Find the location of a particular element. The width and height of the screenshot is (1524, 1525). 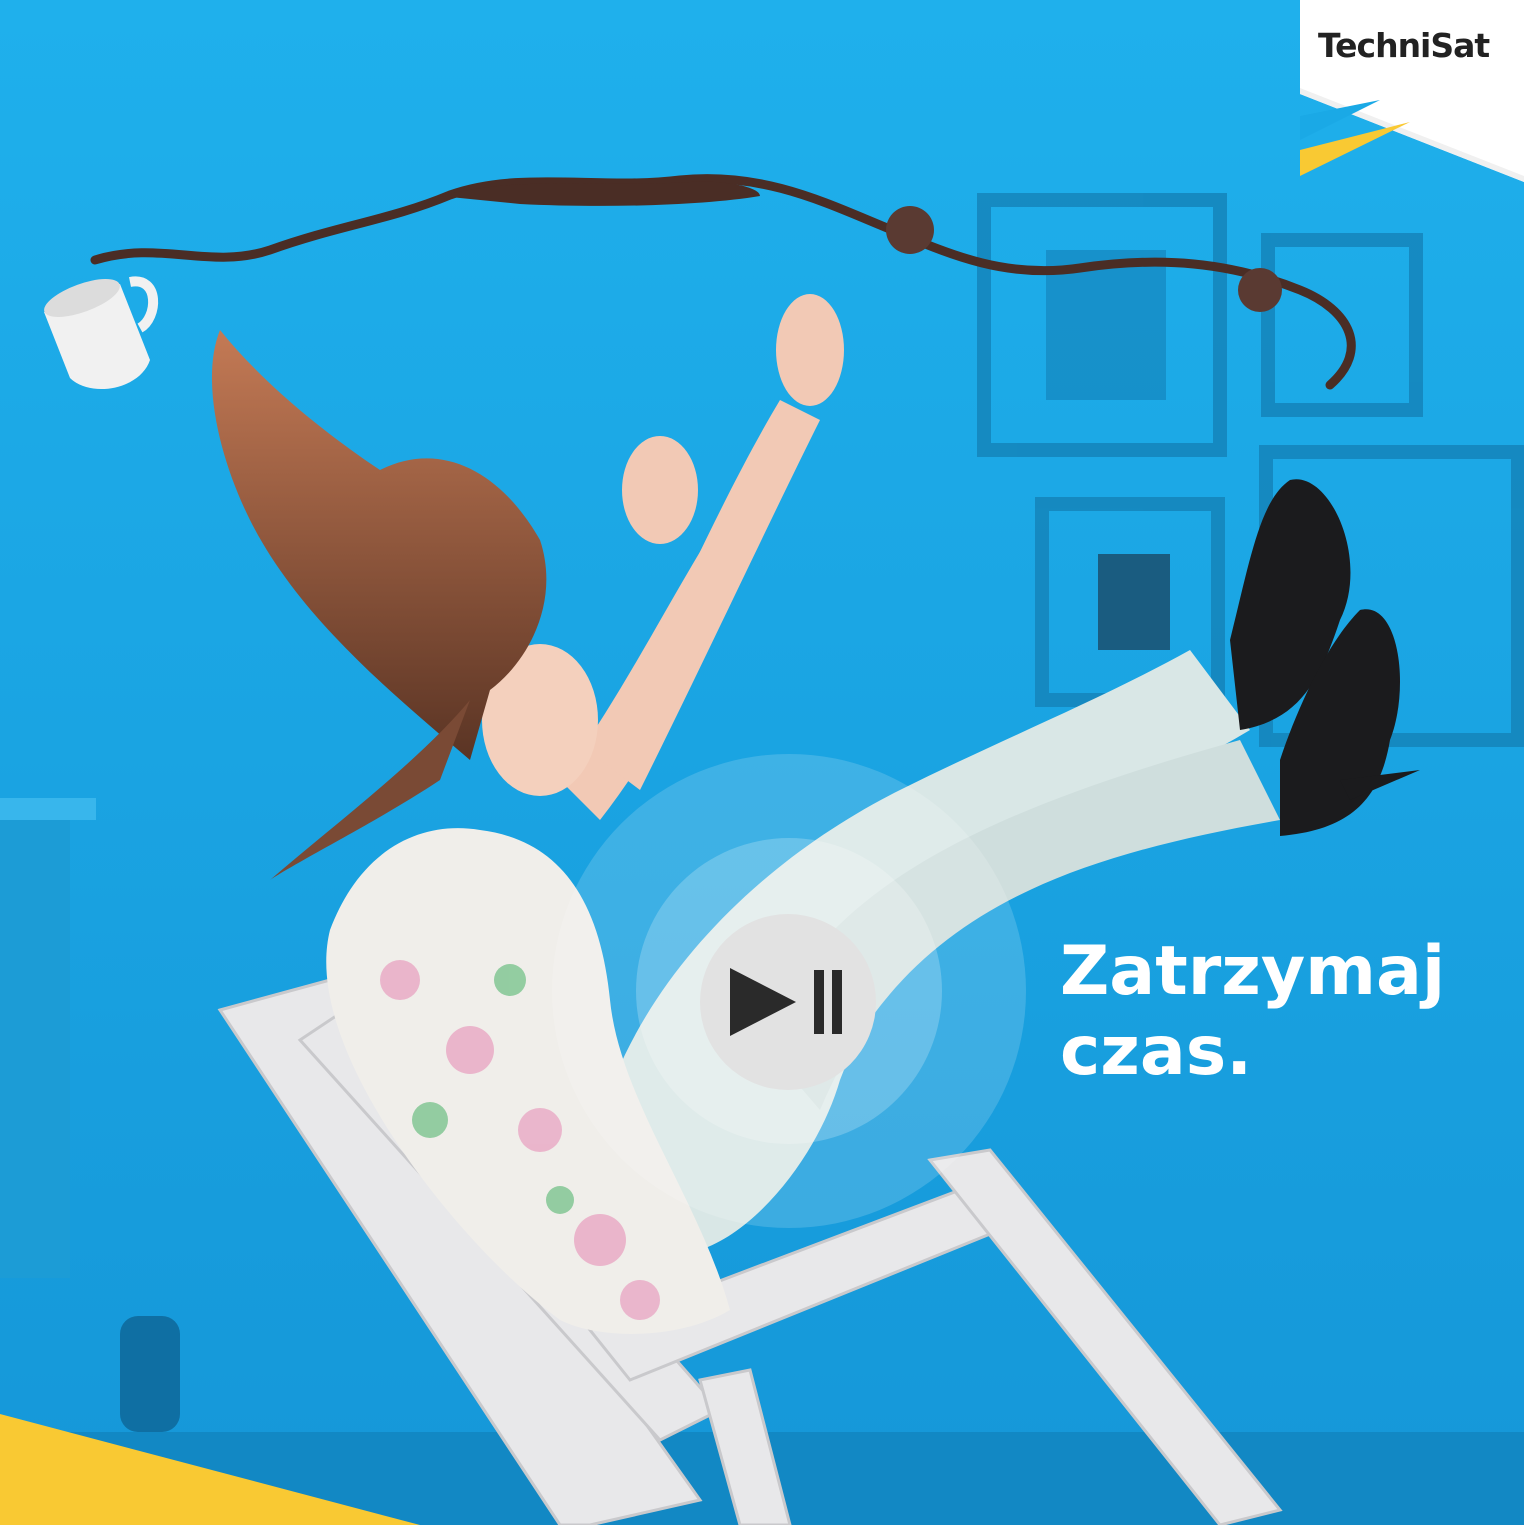

play-pause-button is located at coordinates (788, 1002).